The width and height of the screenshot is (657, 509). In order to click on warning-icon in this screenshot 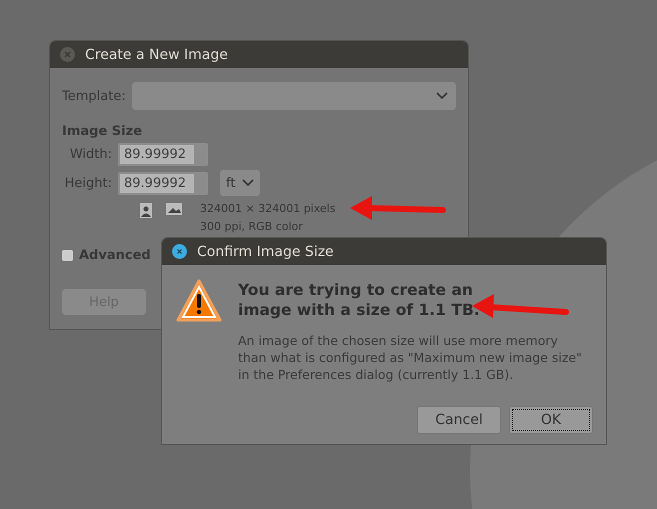, I will do `click(199, 301)`.